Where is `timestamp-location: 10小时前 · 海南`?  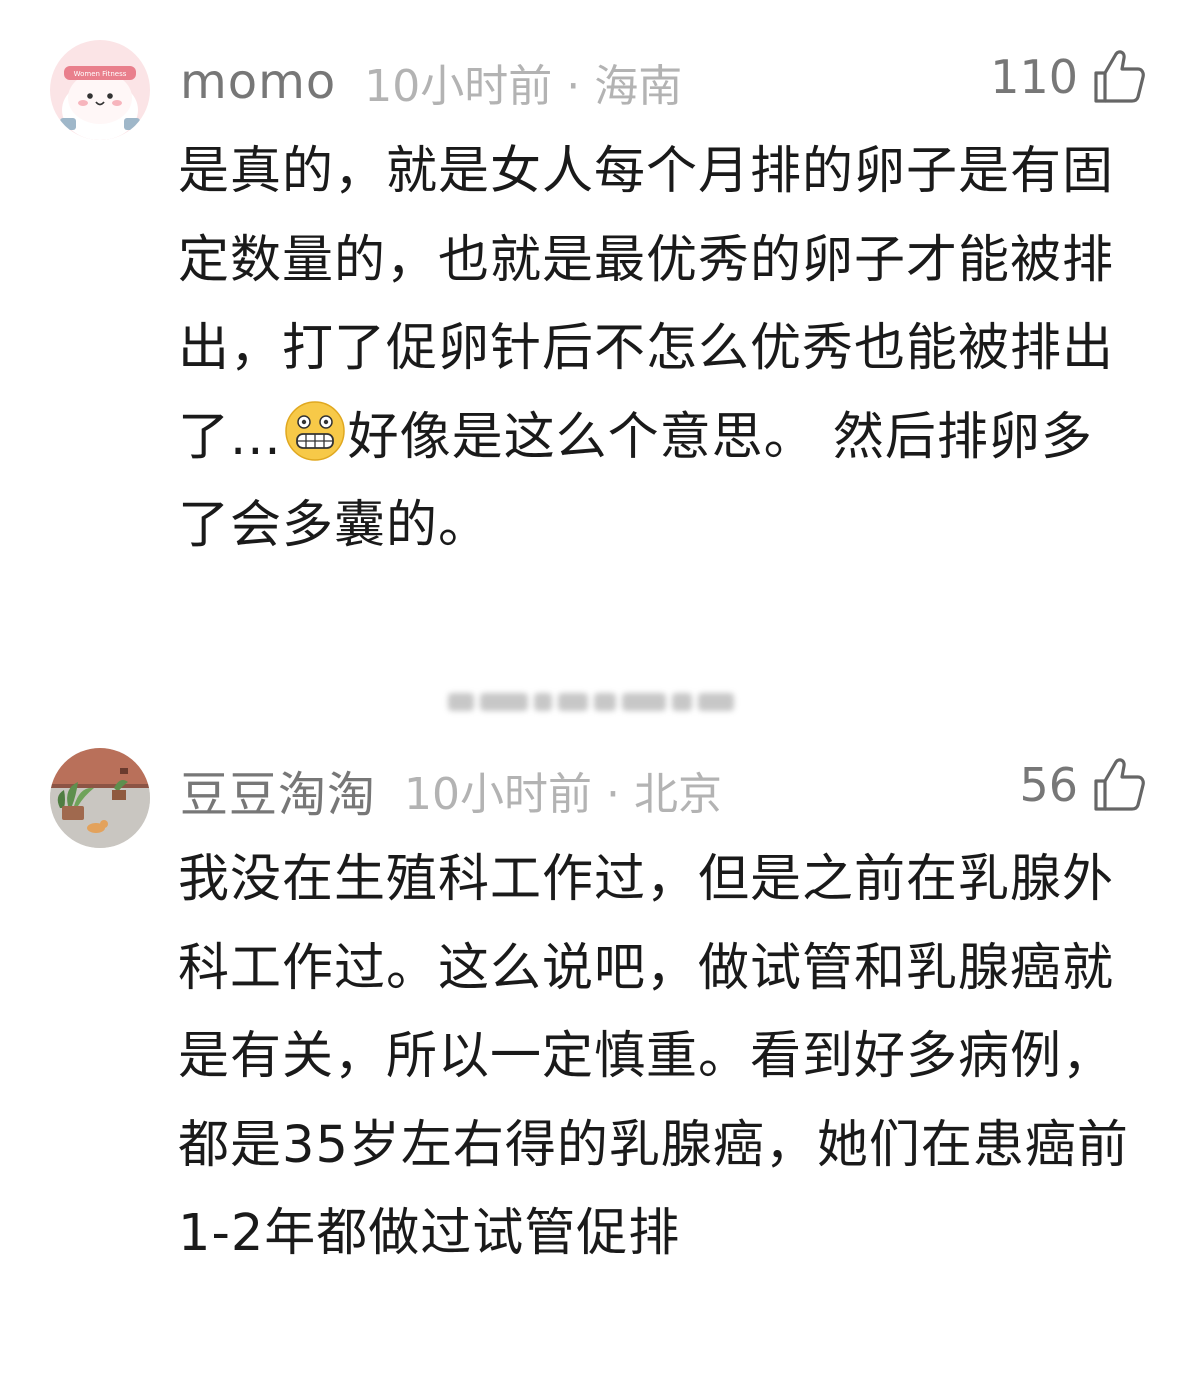
timestamp-location: 10小时前 · 海南 is located at coordinates (523, 86).